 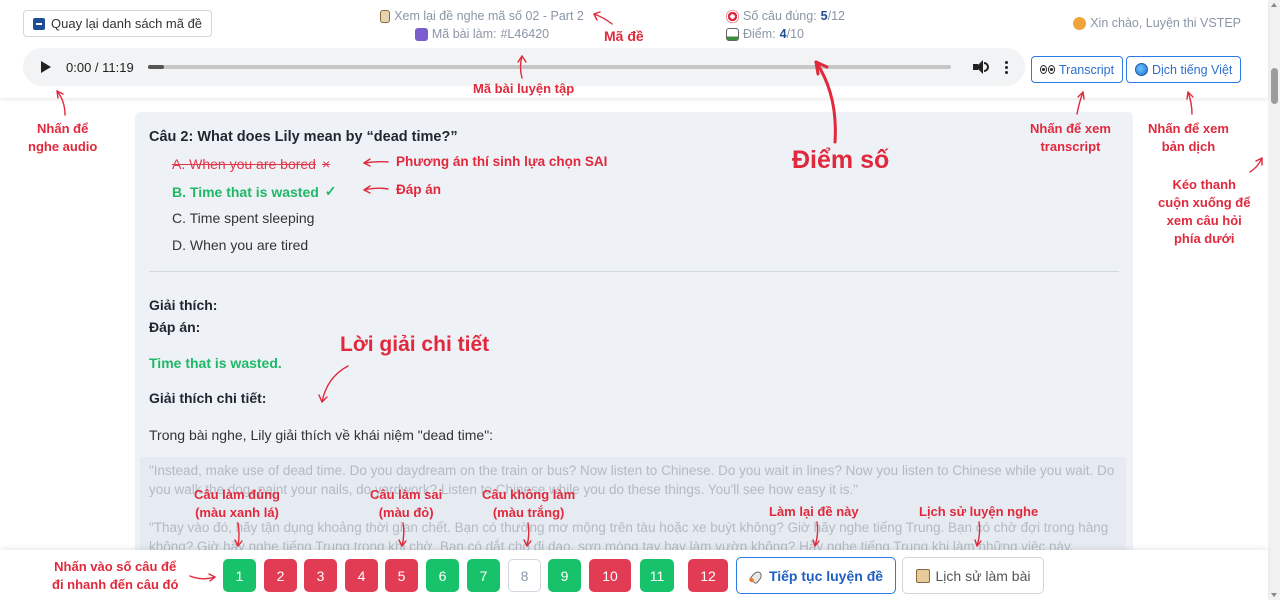 What do you see at coordinates (759, 34) in the screenshot?
I see `score-label: Điểm:` at bounding box center [759, 34].